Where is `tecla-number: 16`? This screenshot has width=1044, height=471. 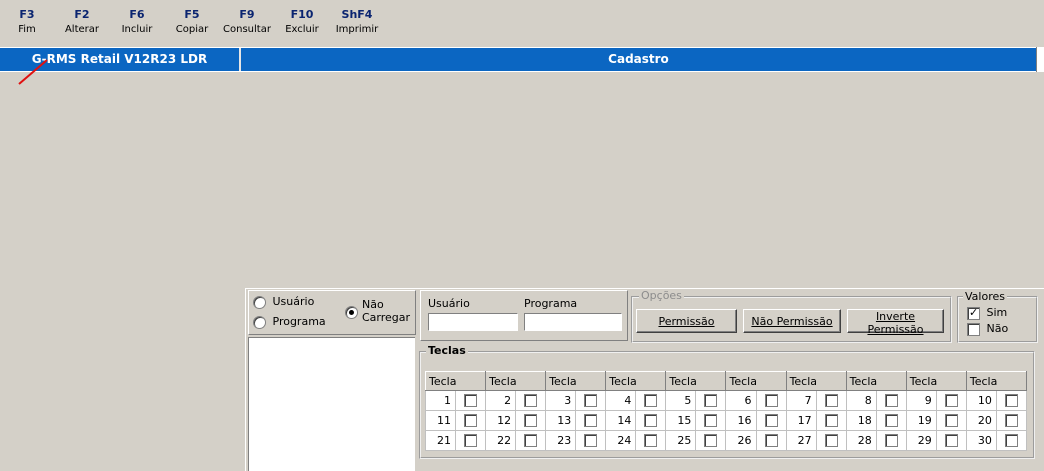
tecla-number: 16 is located at coordinates (741, 420).